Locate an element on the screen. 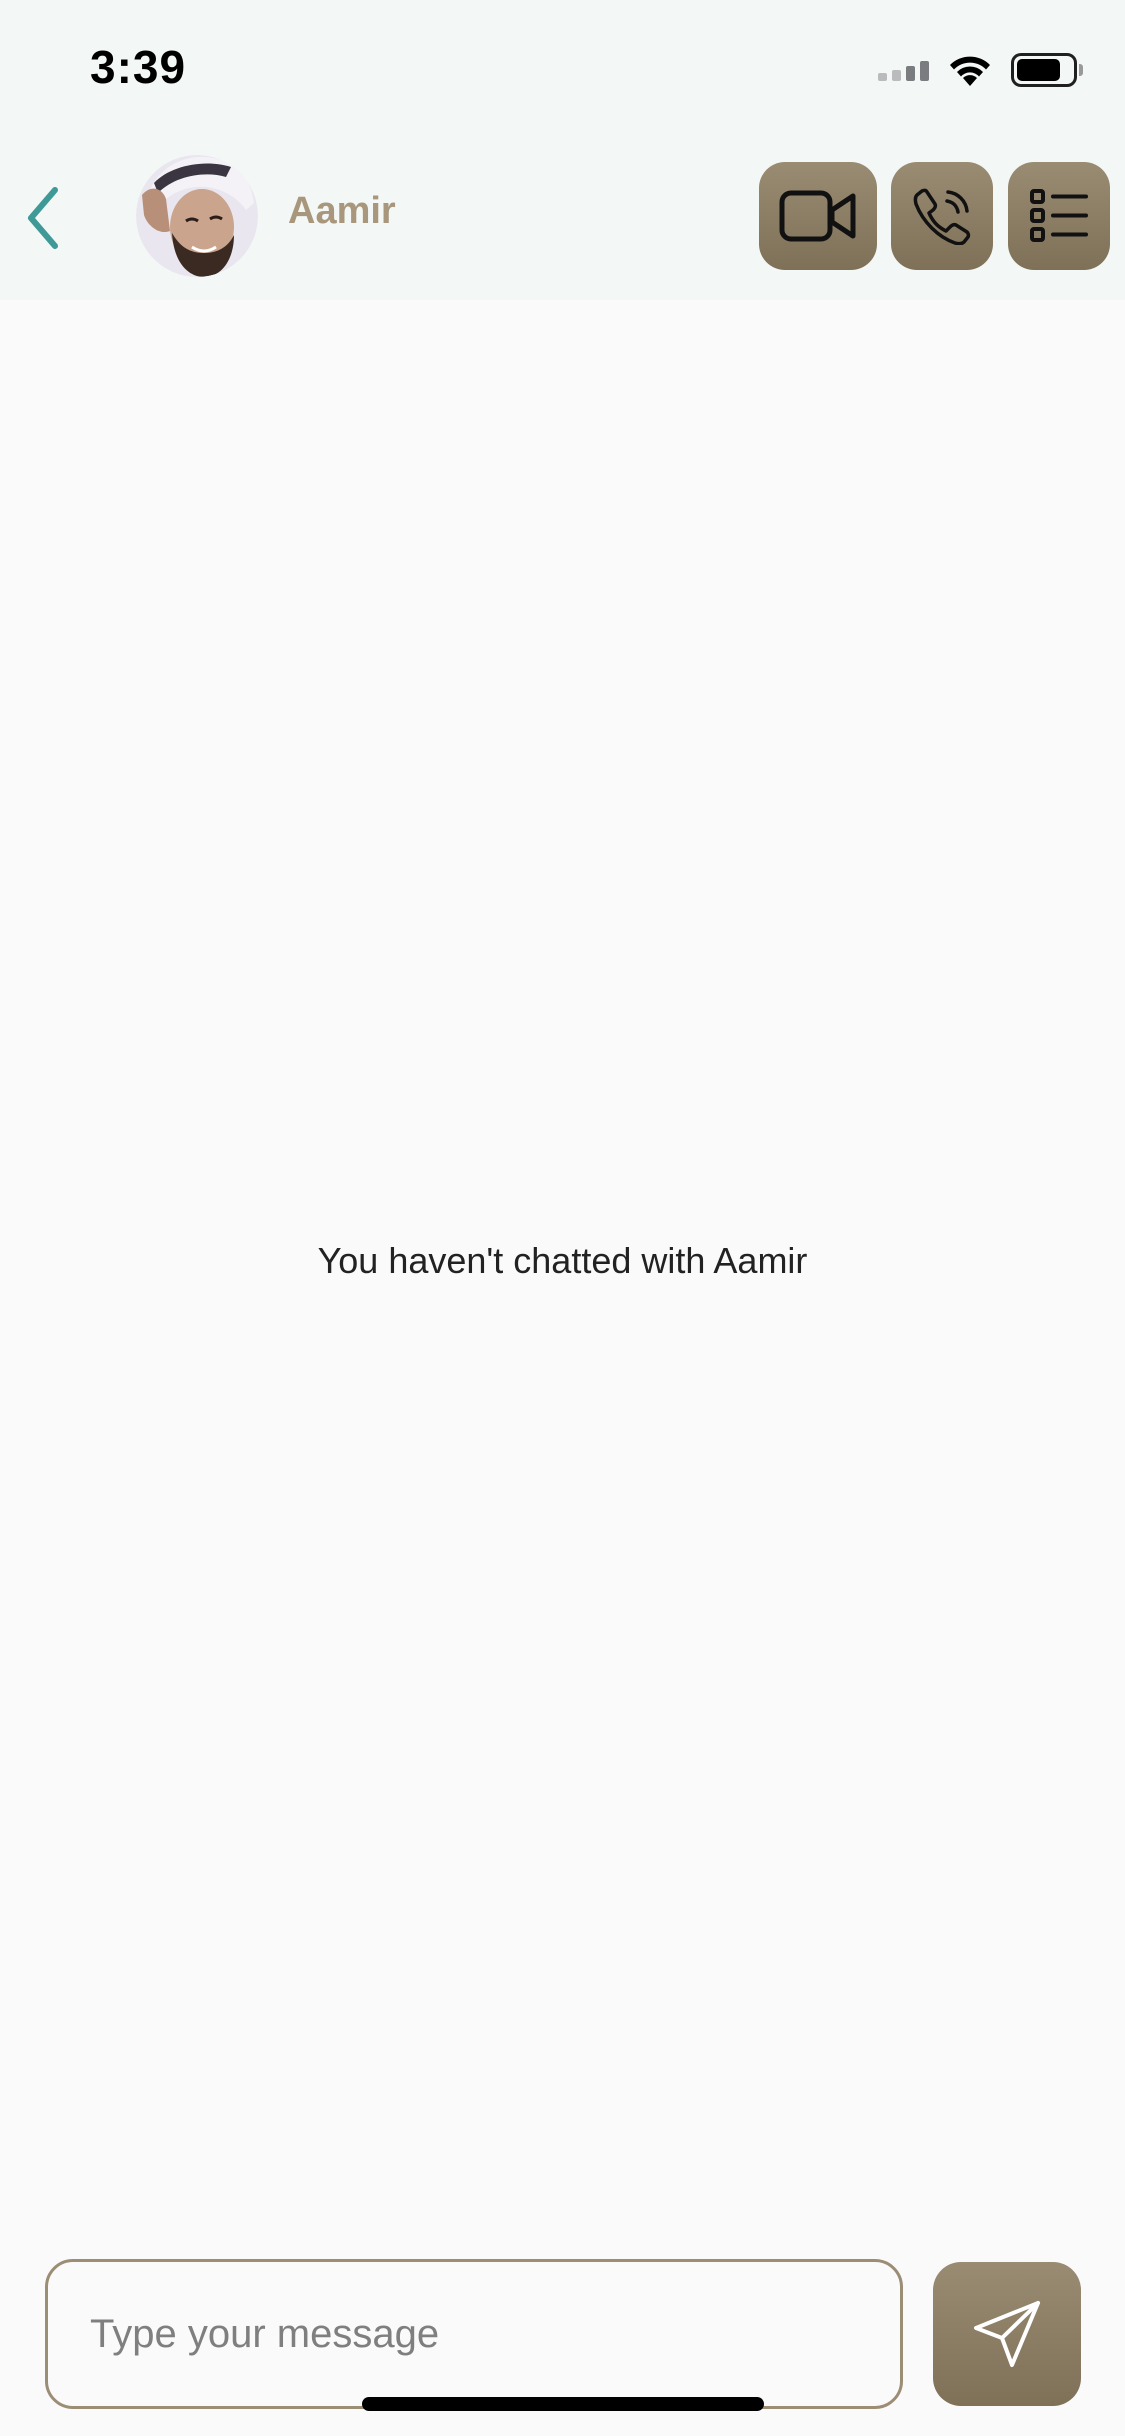  avatar is located at coordinates (197, 216).